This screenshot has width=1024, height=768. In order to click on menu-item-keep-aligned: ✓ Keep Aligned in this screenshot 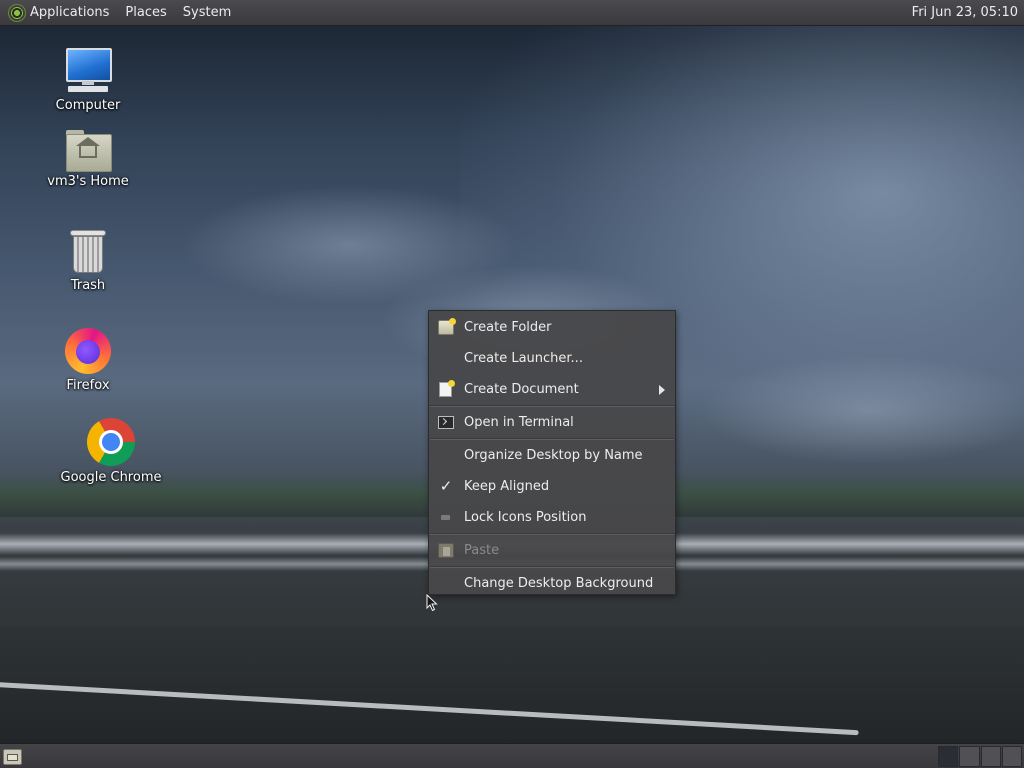, I will do `click(552, 486)`.